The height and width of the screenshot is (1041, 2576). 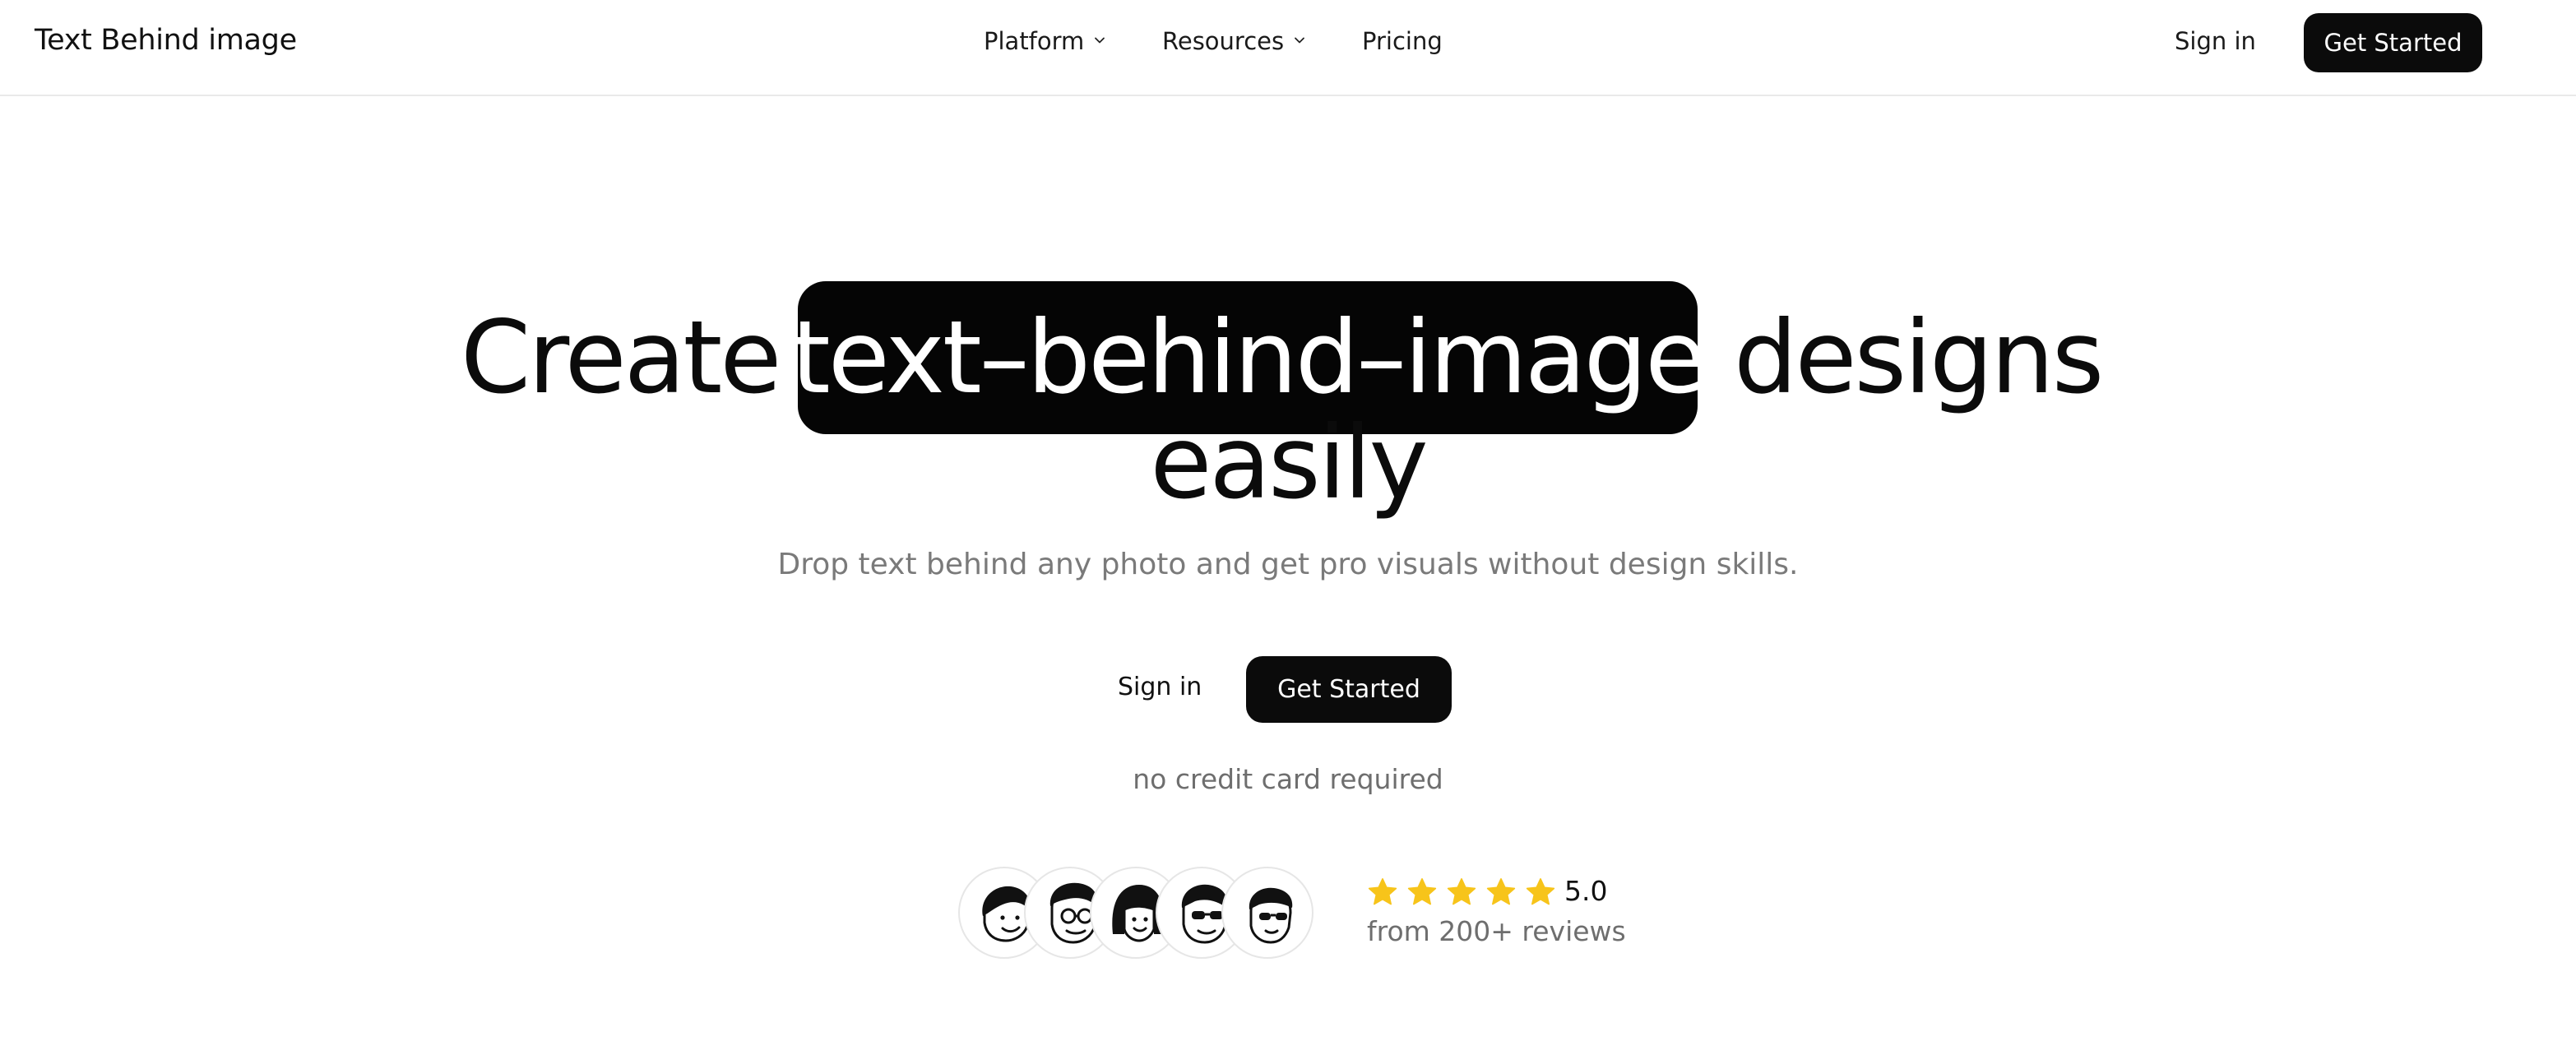 I want to click on hero-title-line2: easily, so click(x=1289, y=463).